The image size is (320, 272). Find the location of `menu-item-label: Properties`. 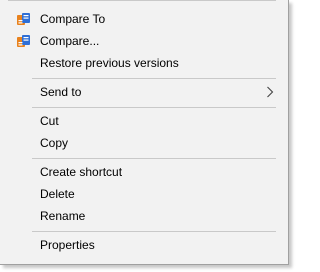

menu-item-label: Properties is located at coordinates (67, 245).